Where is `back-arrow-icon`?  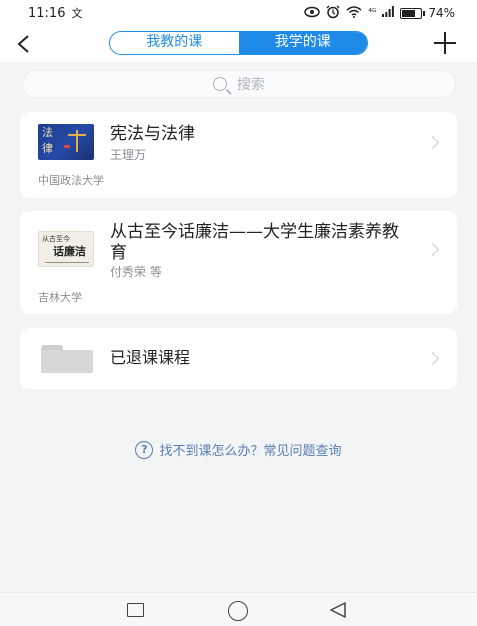 back-arrow-icon is located at coordinates (23, 44).